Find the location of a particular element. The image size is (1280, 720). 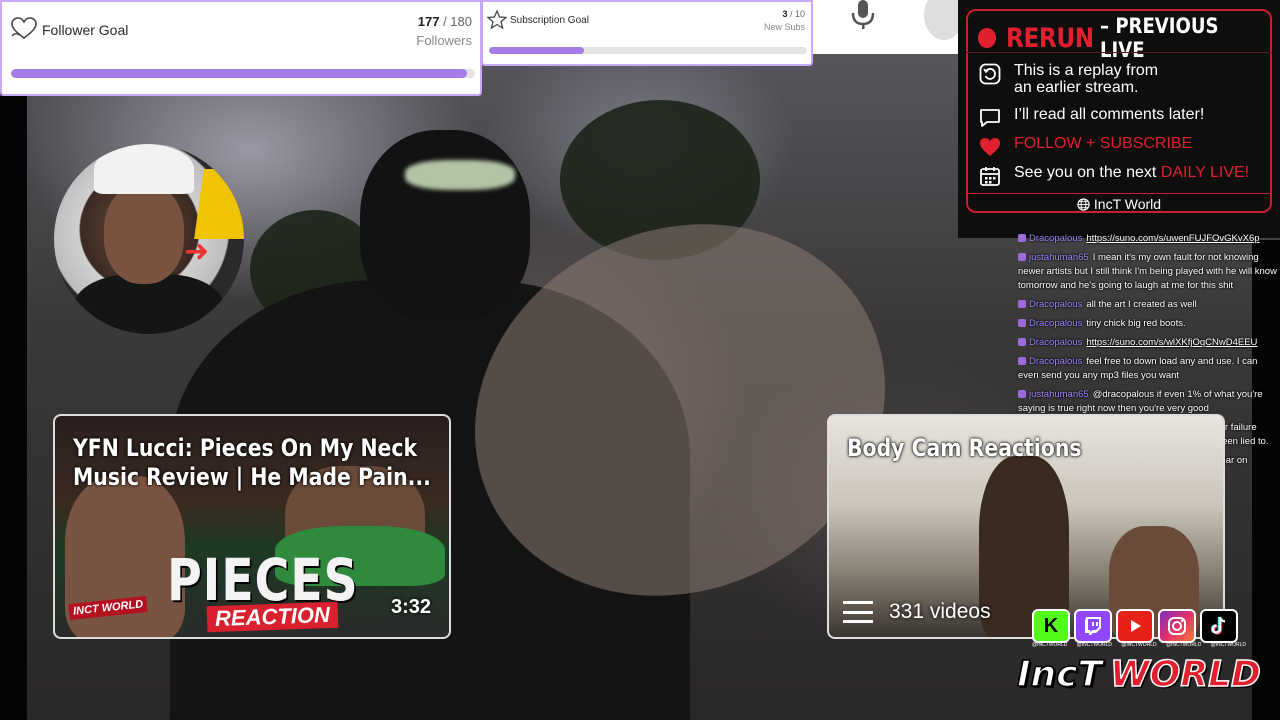

follower-progress-fill is located at coordinates (239, 73).